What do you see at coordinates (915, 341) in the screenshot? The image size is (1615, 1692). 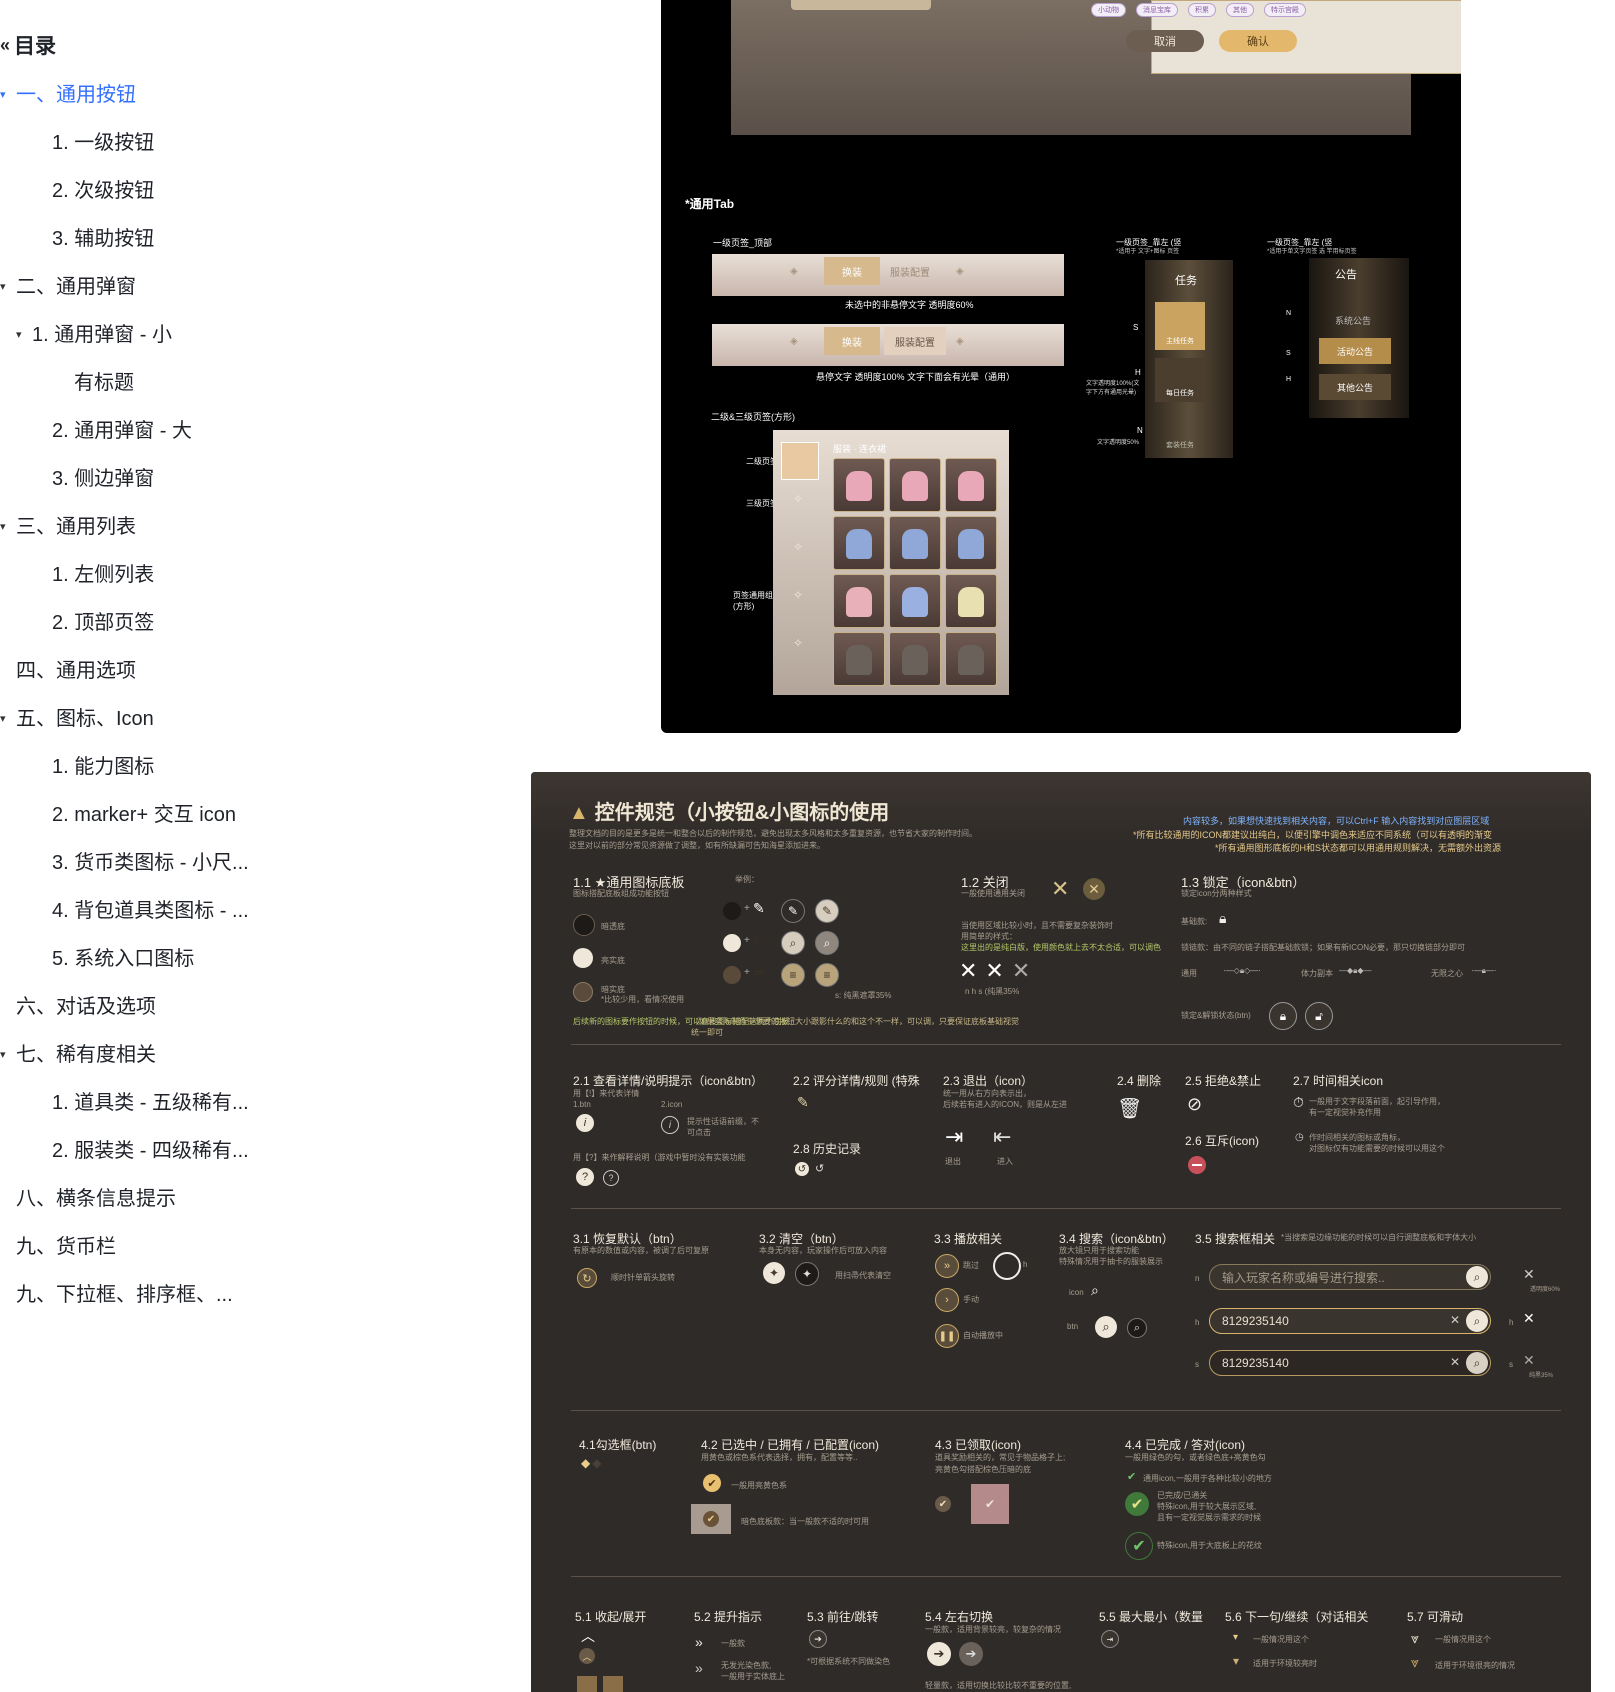 I see `tab-fuzhuang-hover: 服装配置` at bounding box center [915, 341].